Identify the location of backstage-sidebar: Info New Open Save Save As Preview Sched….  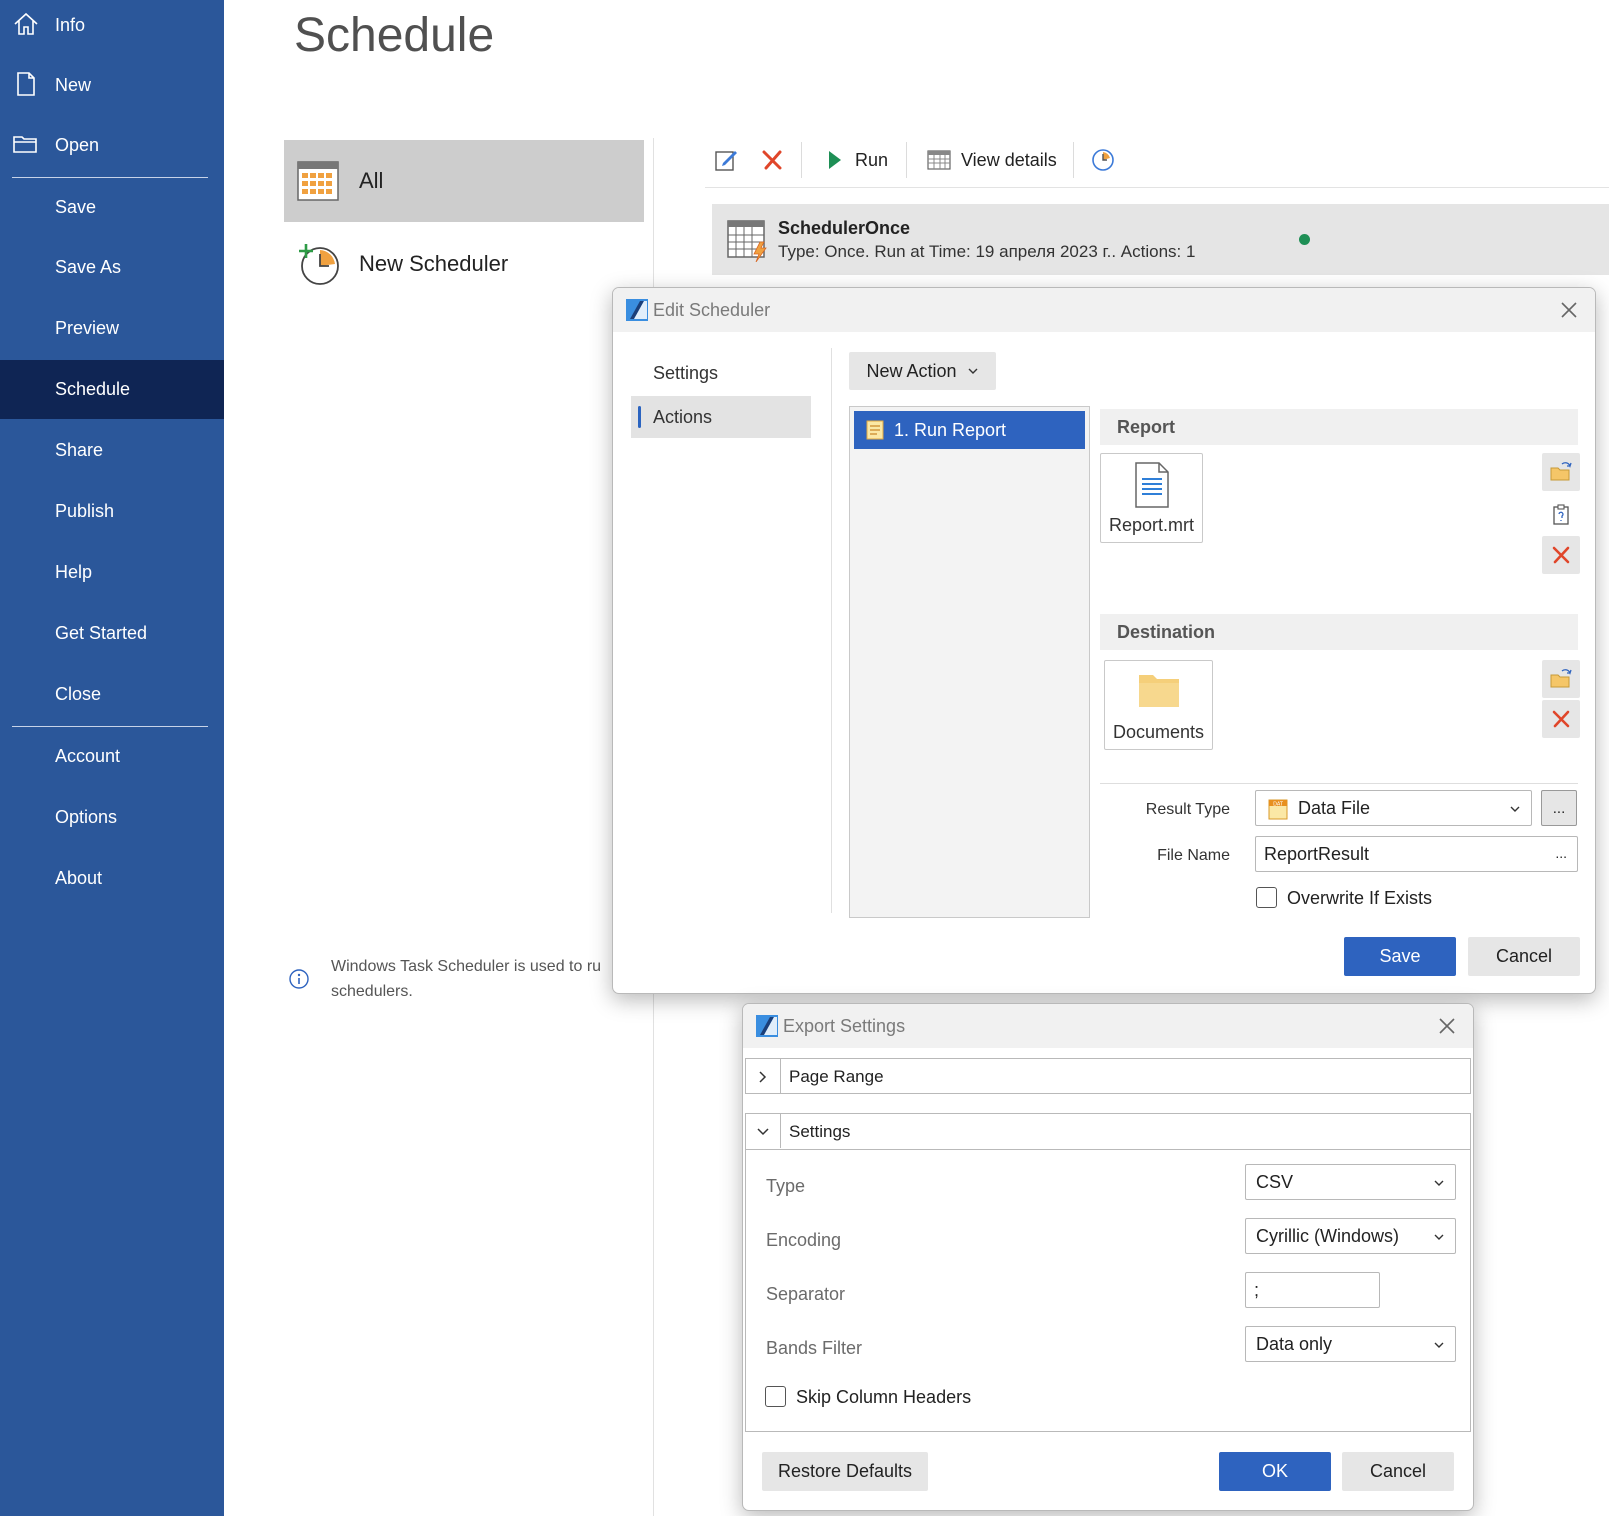
(112, 758).